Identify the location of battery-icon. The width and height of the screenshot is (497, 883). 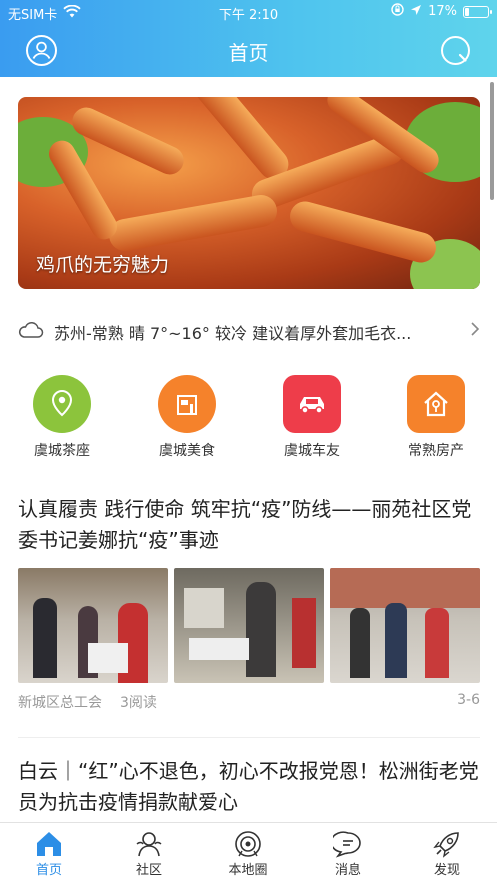
(477, 11).